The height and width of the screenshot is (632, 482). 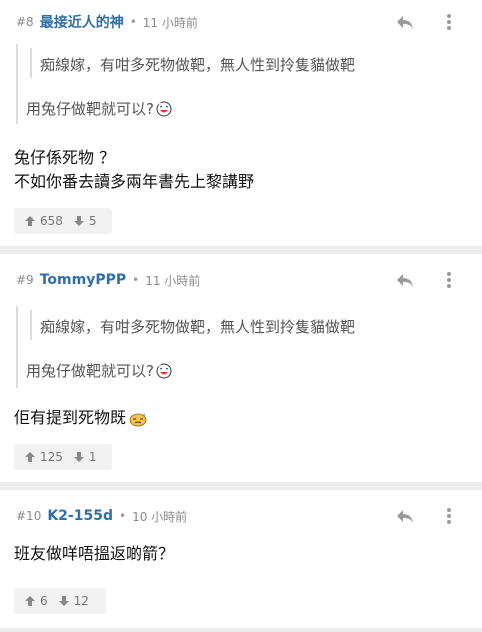 I want to click on upvote-button: 6, so click(x=36, y=601).